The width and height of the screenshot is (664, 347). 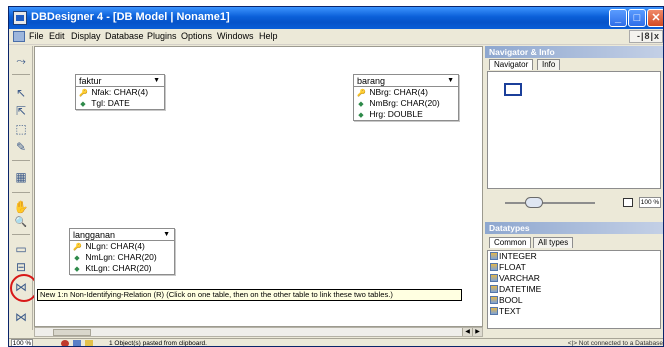 I want to click on datatypes-tabs: Common All types, so click(x=574, y=242).